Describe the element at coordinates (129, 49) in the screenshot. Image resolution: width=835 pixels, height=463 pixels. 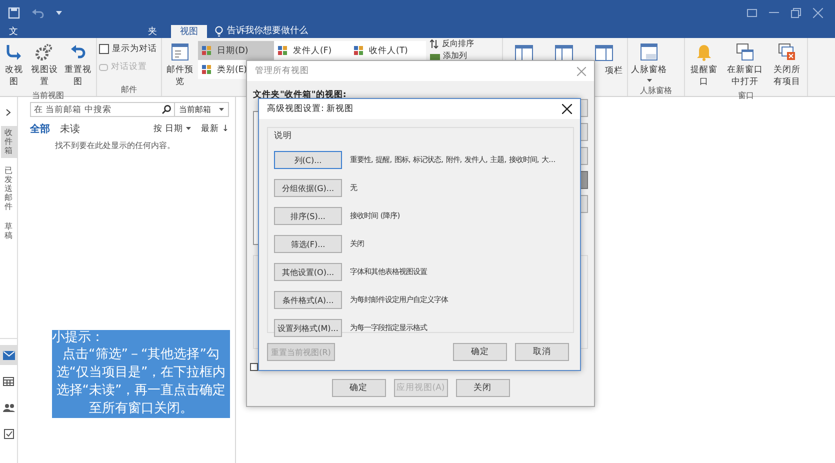
I see `conversation-checkbox: 显示为对话` at that location.